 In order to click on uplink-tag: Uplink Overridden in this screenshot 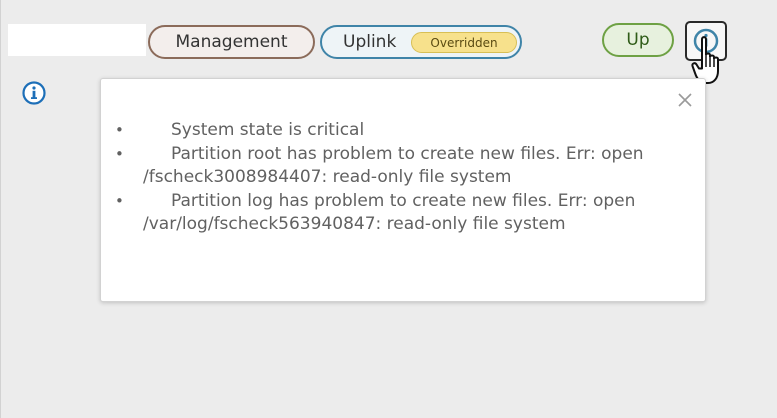, I will do `click(421, 42)`.